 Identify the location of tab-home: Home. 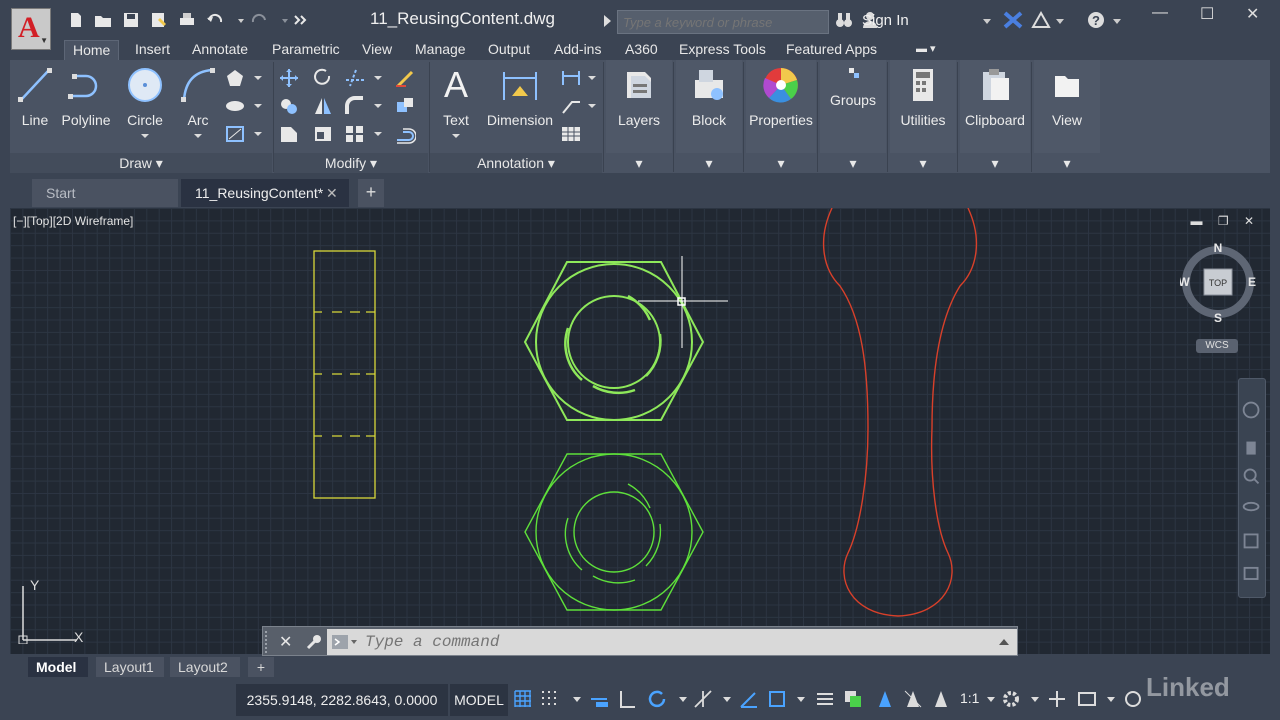
(92, 50).